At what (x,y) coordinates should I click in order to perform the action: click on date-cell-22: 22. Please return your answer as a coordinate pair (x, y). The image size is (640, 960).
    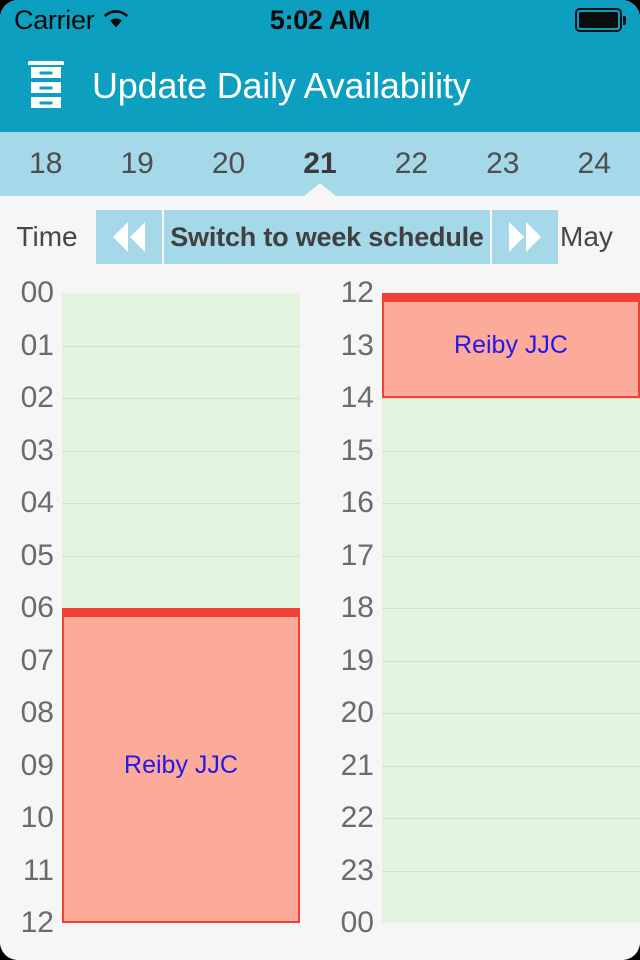
    Looking at the image, I should click on (411, 164).